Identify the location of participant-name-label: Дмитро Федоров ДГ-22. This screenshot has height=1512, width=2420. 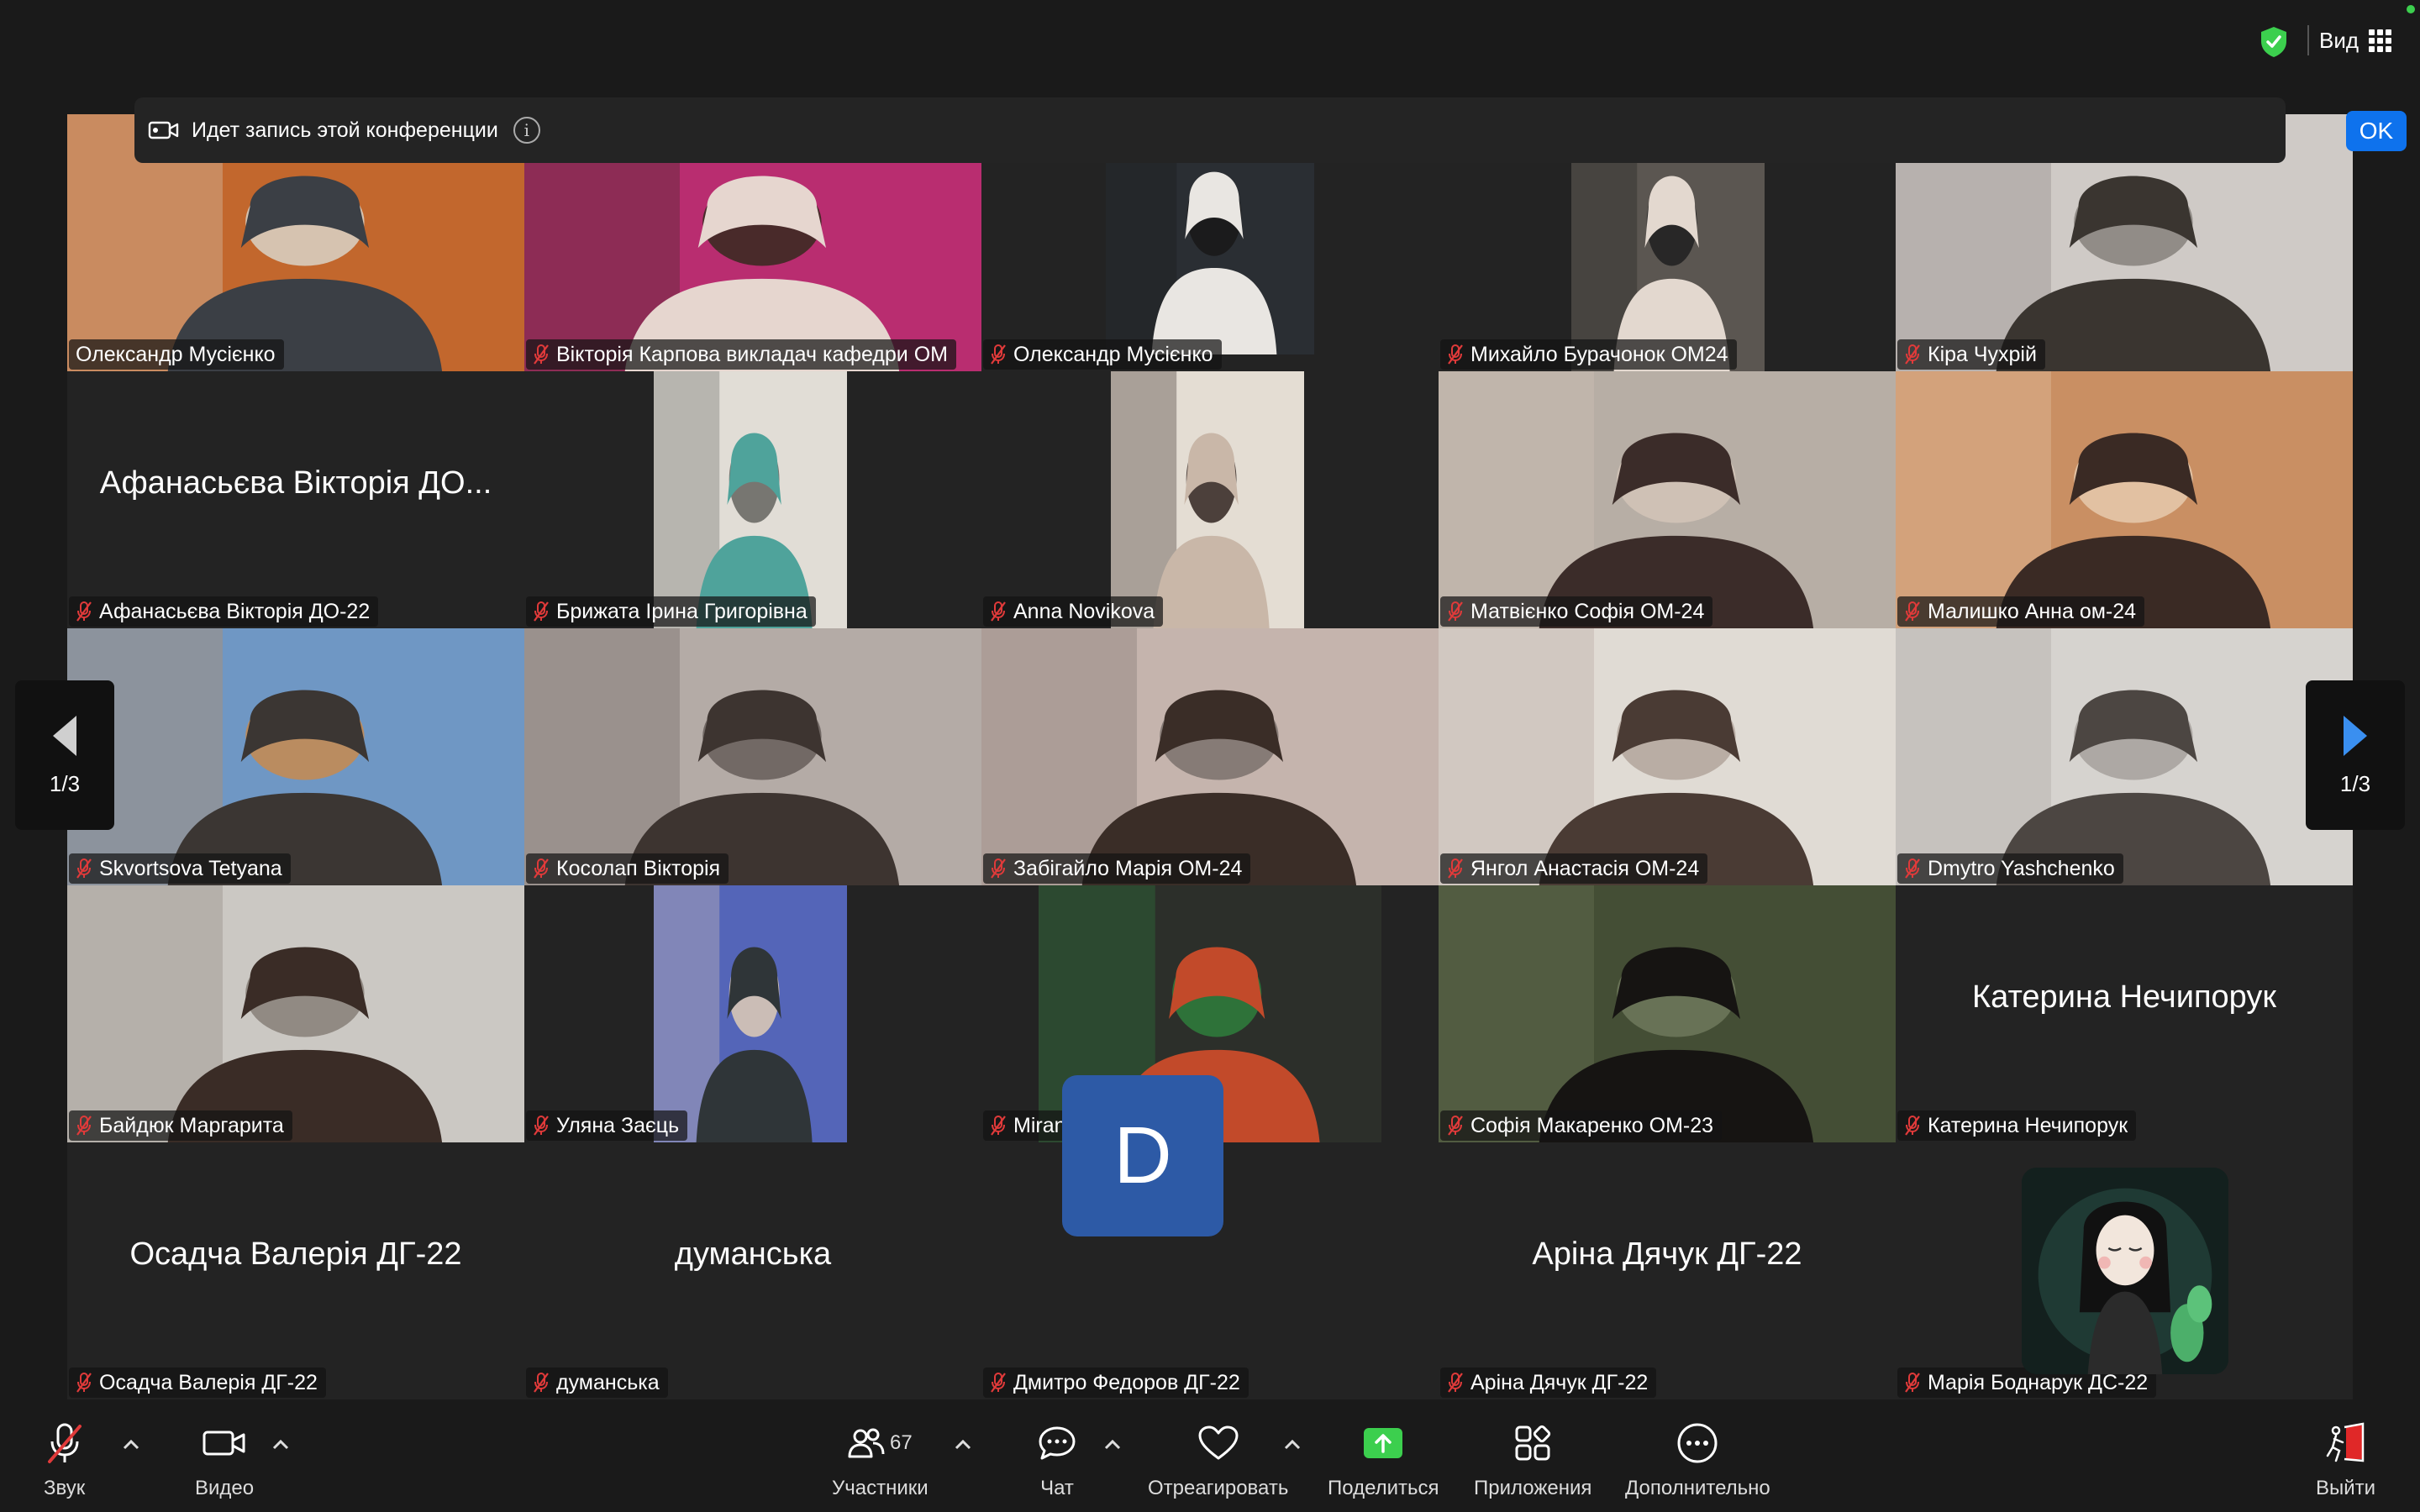
(1116, 1383).